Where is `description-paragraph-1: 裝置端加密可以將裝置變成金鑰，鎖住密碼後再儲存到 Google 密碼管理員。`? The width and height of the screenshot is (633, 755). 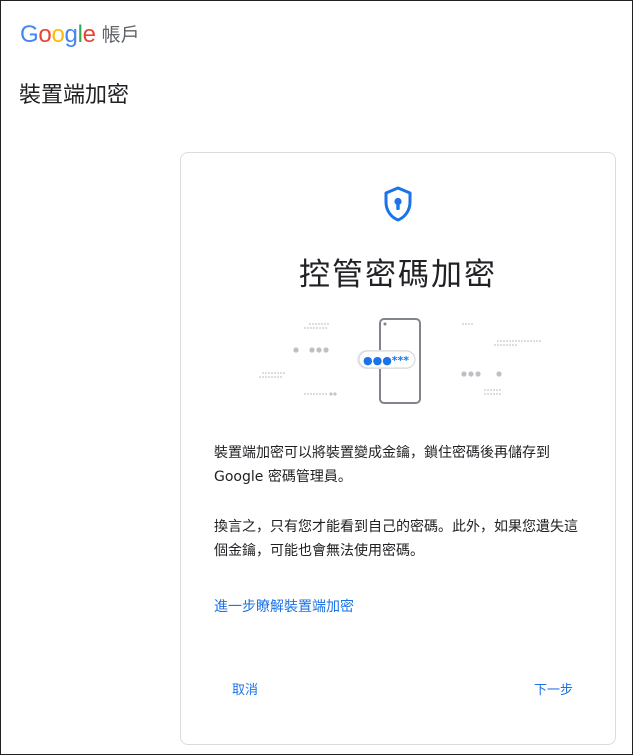
description-paragraph-1: 裝置端加密可以將裝置變成金鑰，鎖住密碼後再儲存到 Google 密碼管理員。 is located at coordinates (382, 465).